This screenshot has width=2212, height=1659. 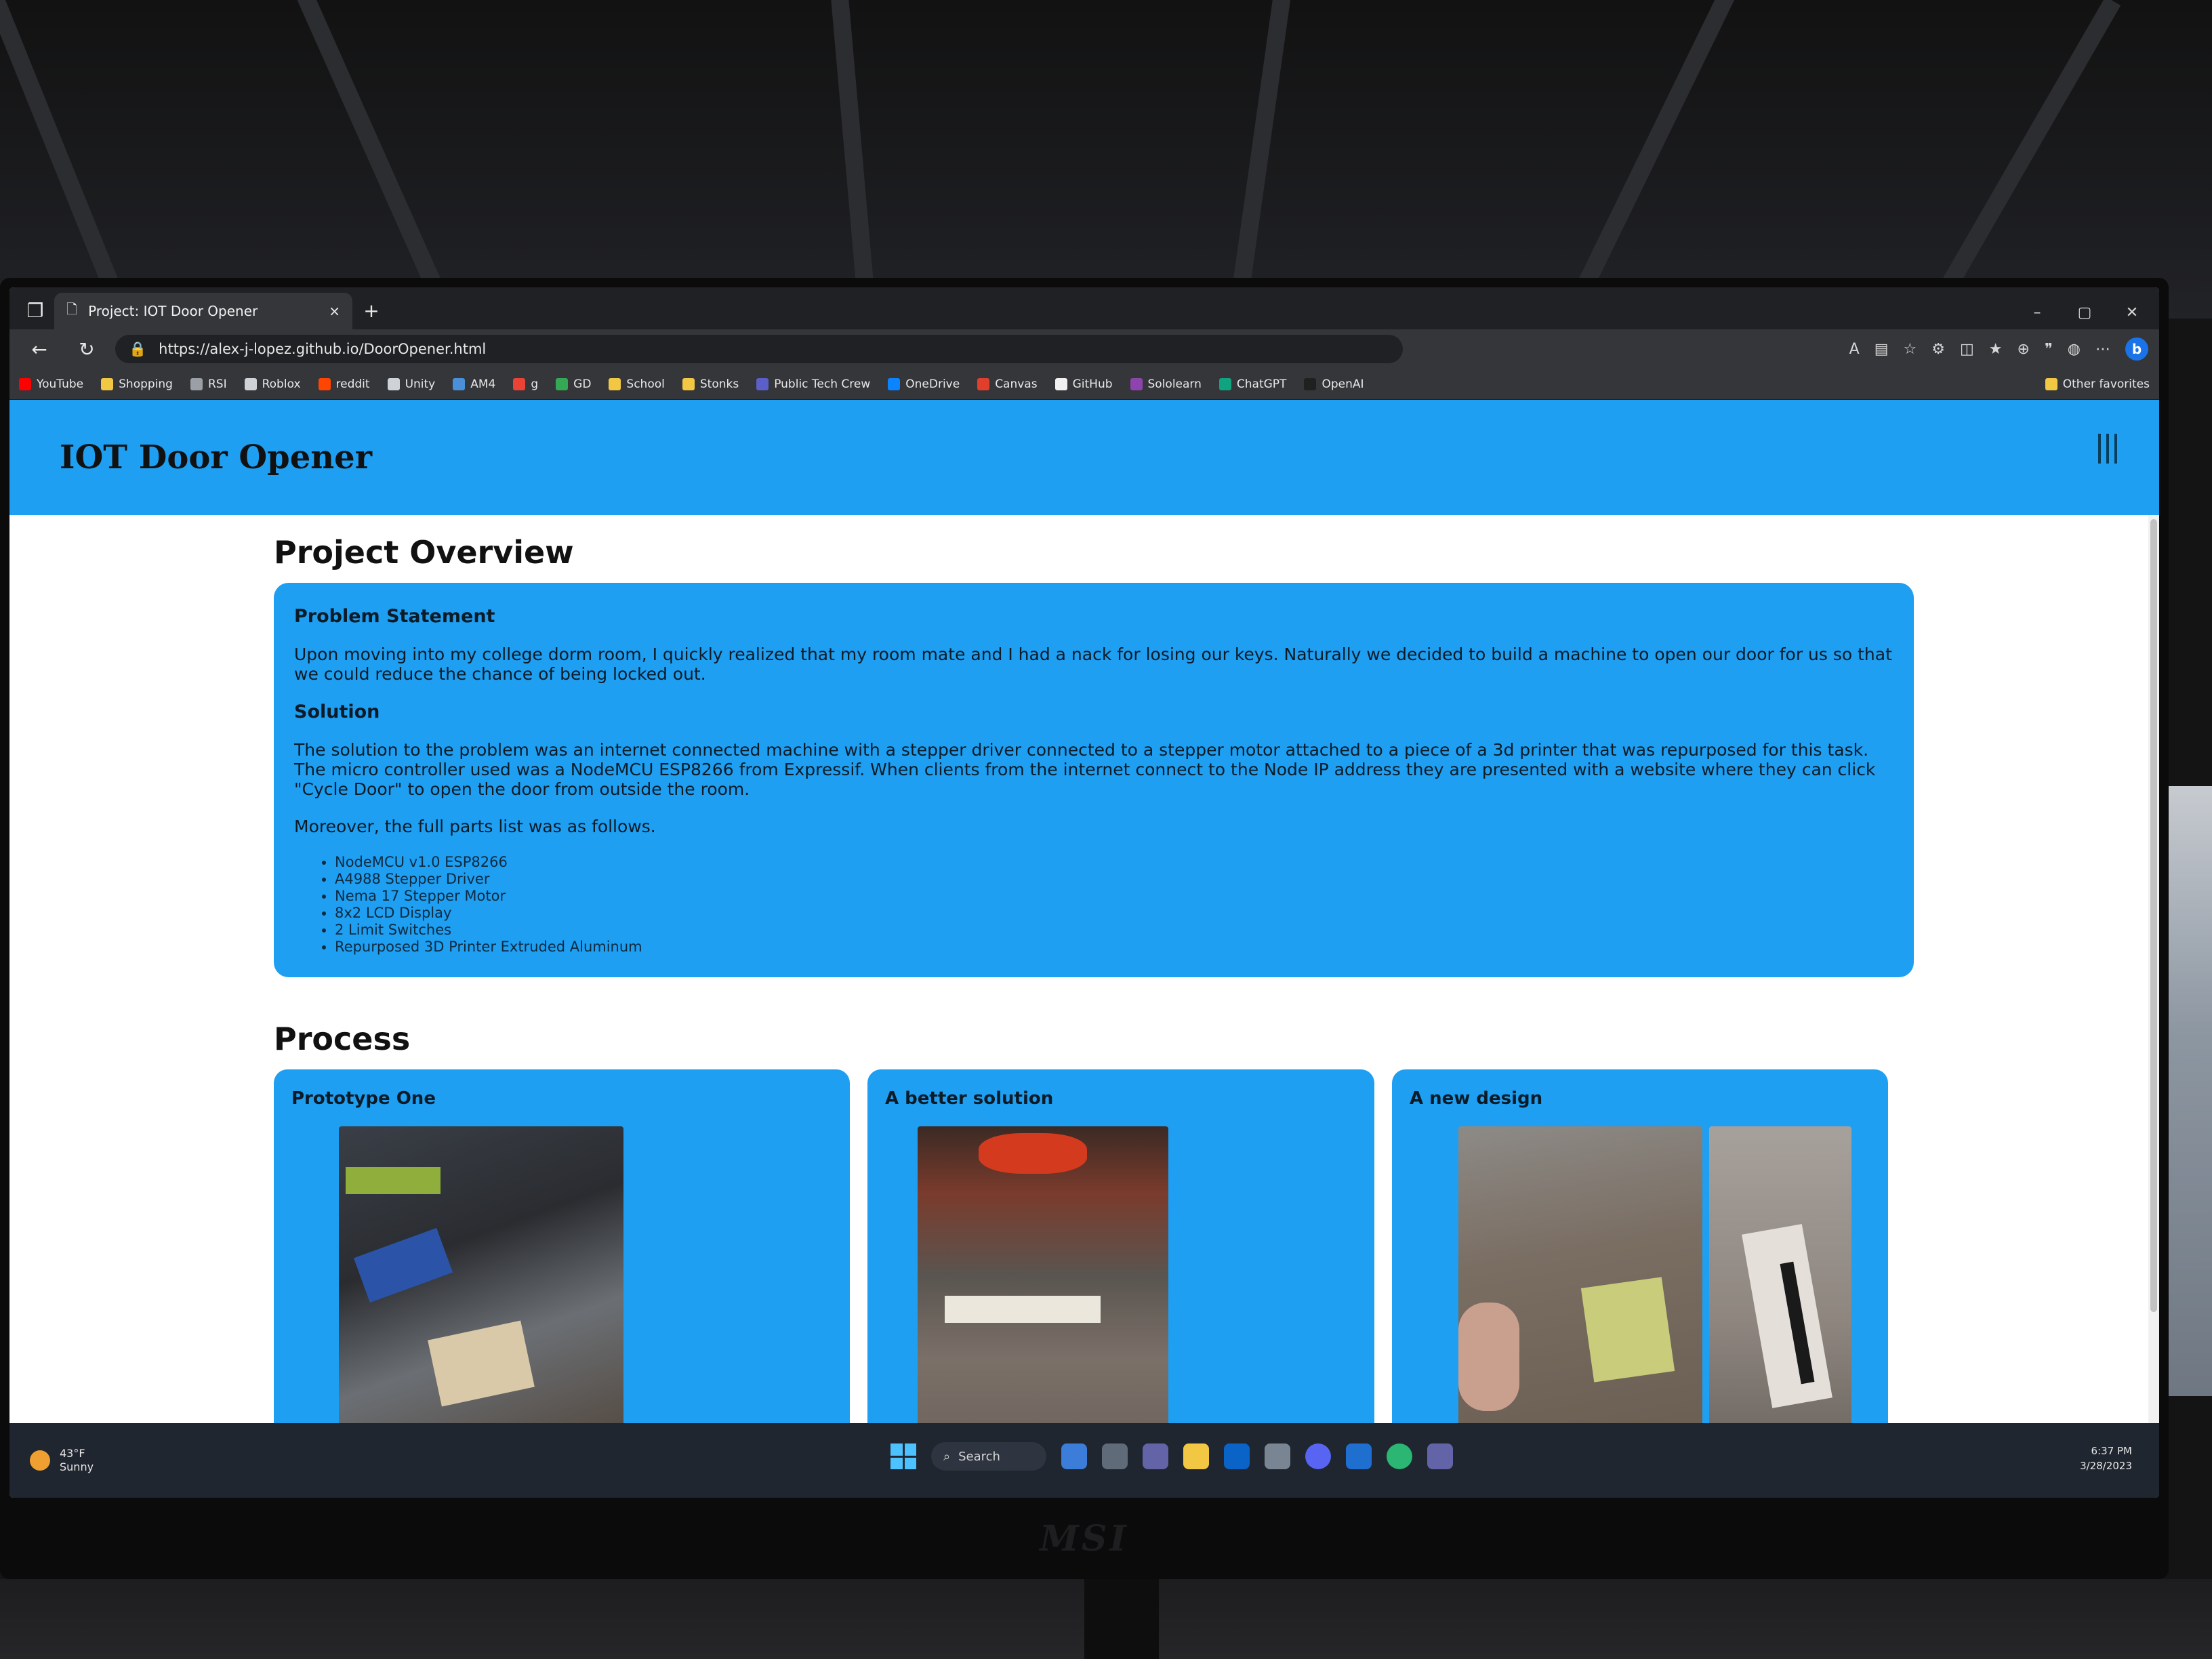 I want to click on tab-close-icon: ×, so click(x=335, y=311).